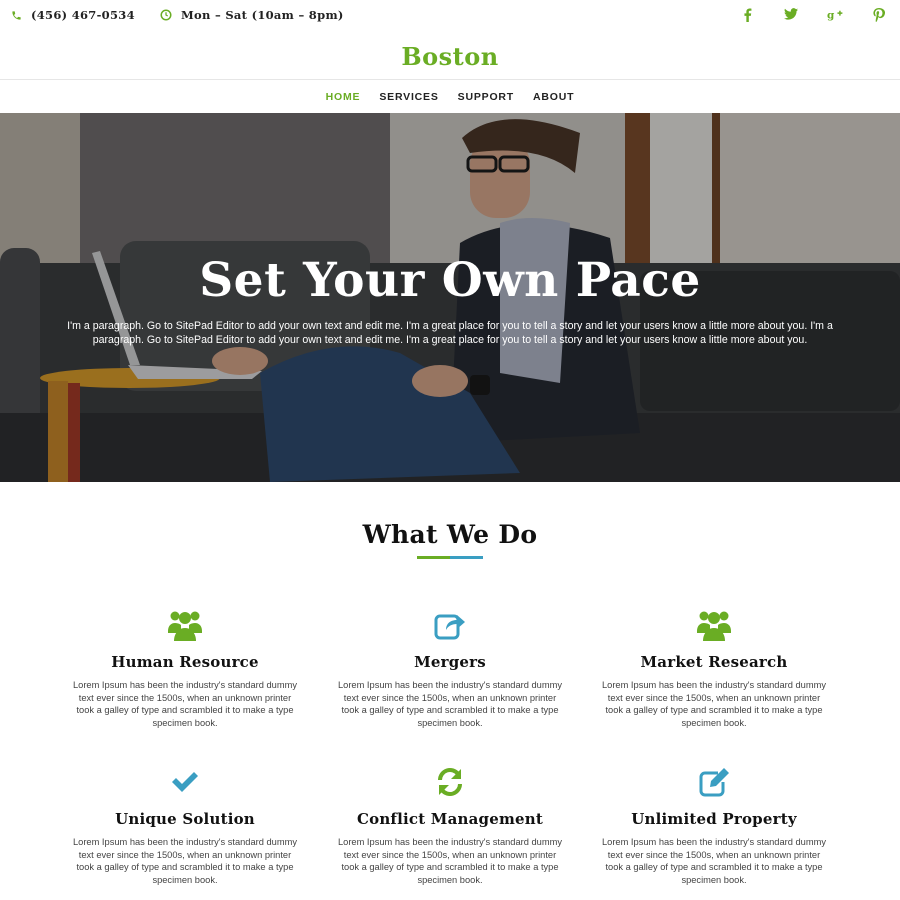  Describe the element at coordinates (185, 662) in the screenshot. I see `service-title: Human Resource` at that location.